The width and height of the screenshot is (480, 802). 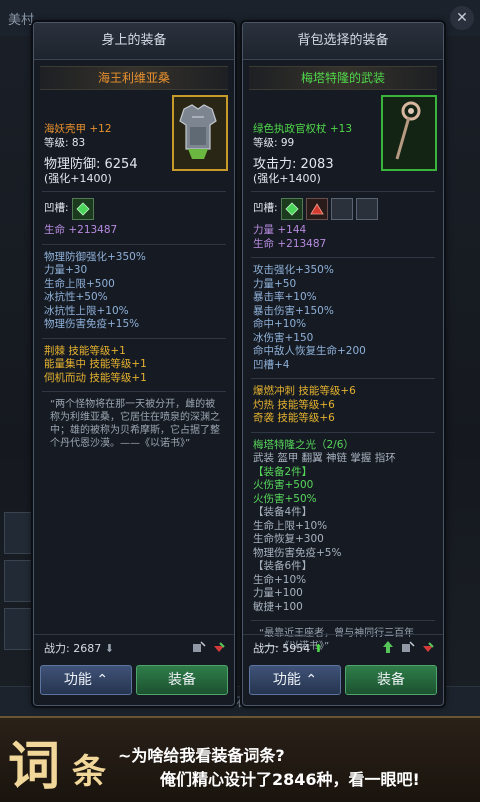 I want to click on background-title: 美村, so click(x=21, y=20).